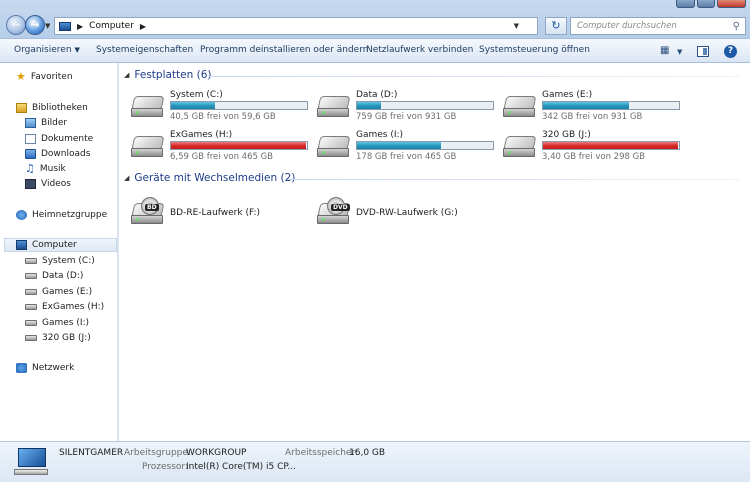  I want to click on network-icon, so click(21, 368).